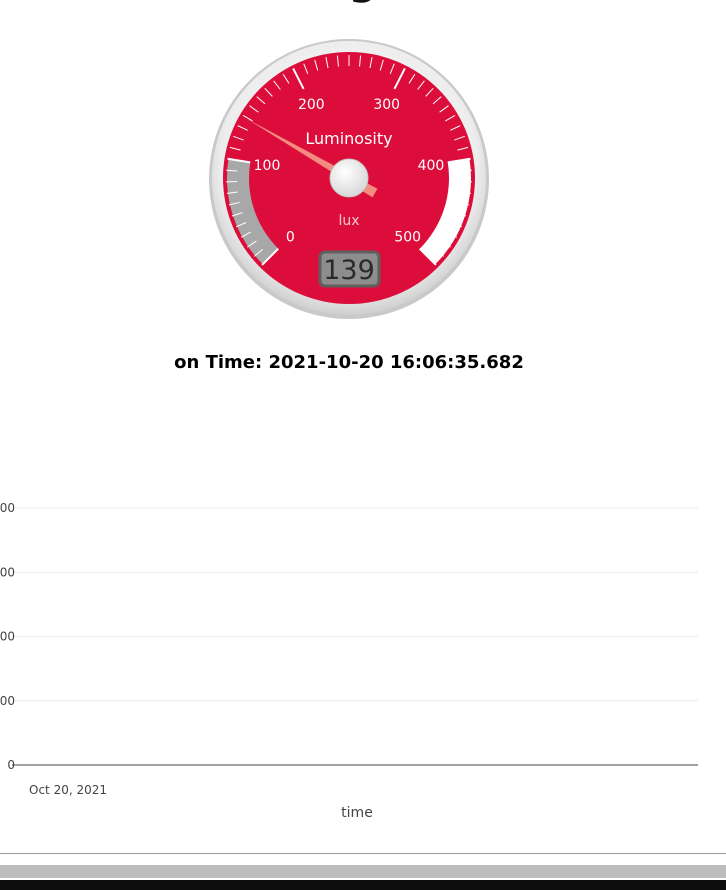 The image size is (726, 890). I want to click on chart-y-ticks: 000000000, so click(7, 636).